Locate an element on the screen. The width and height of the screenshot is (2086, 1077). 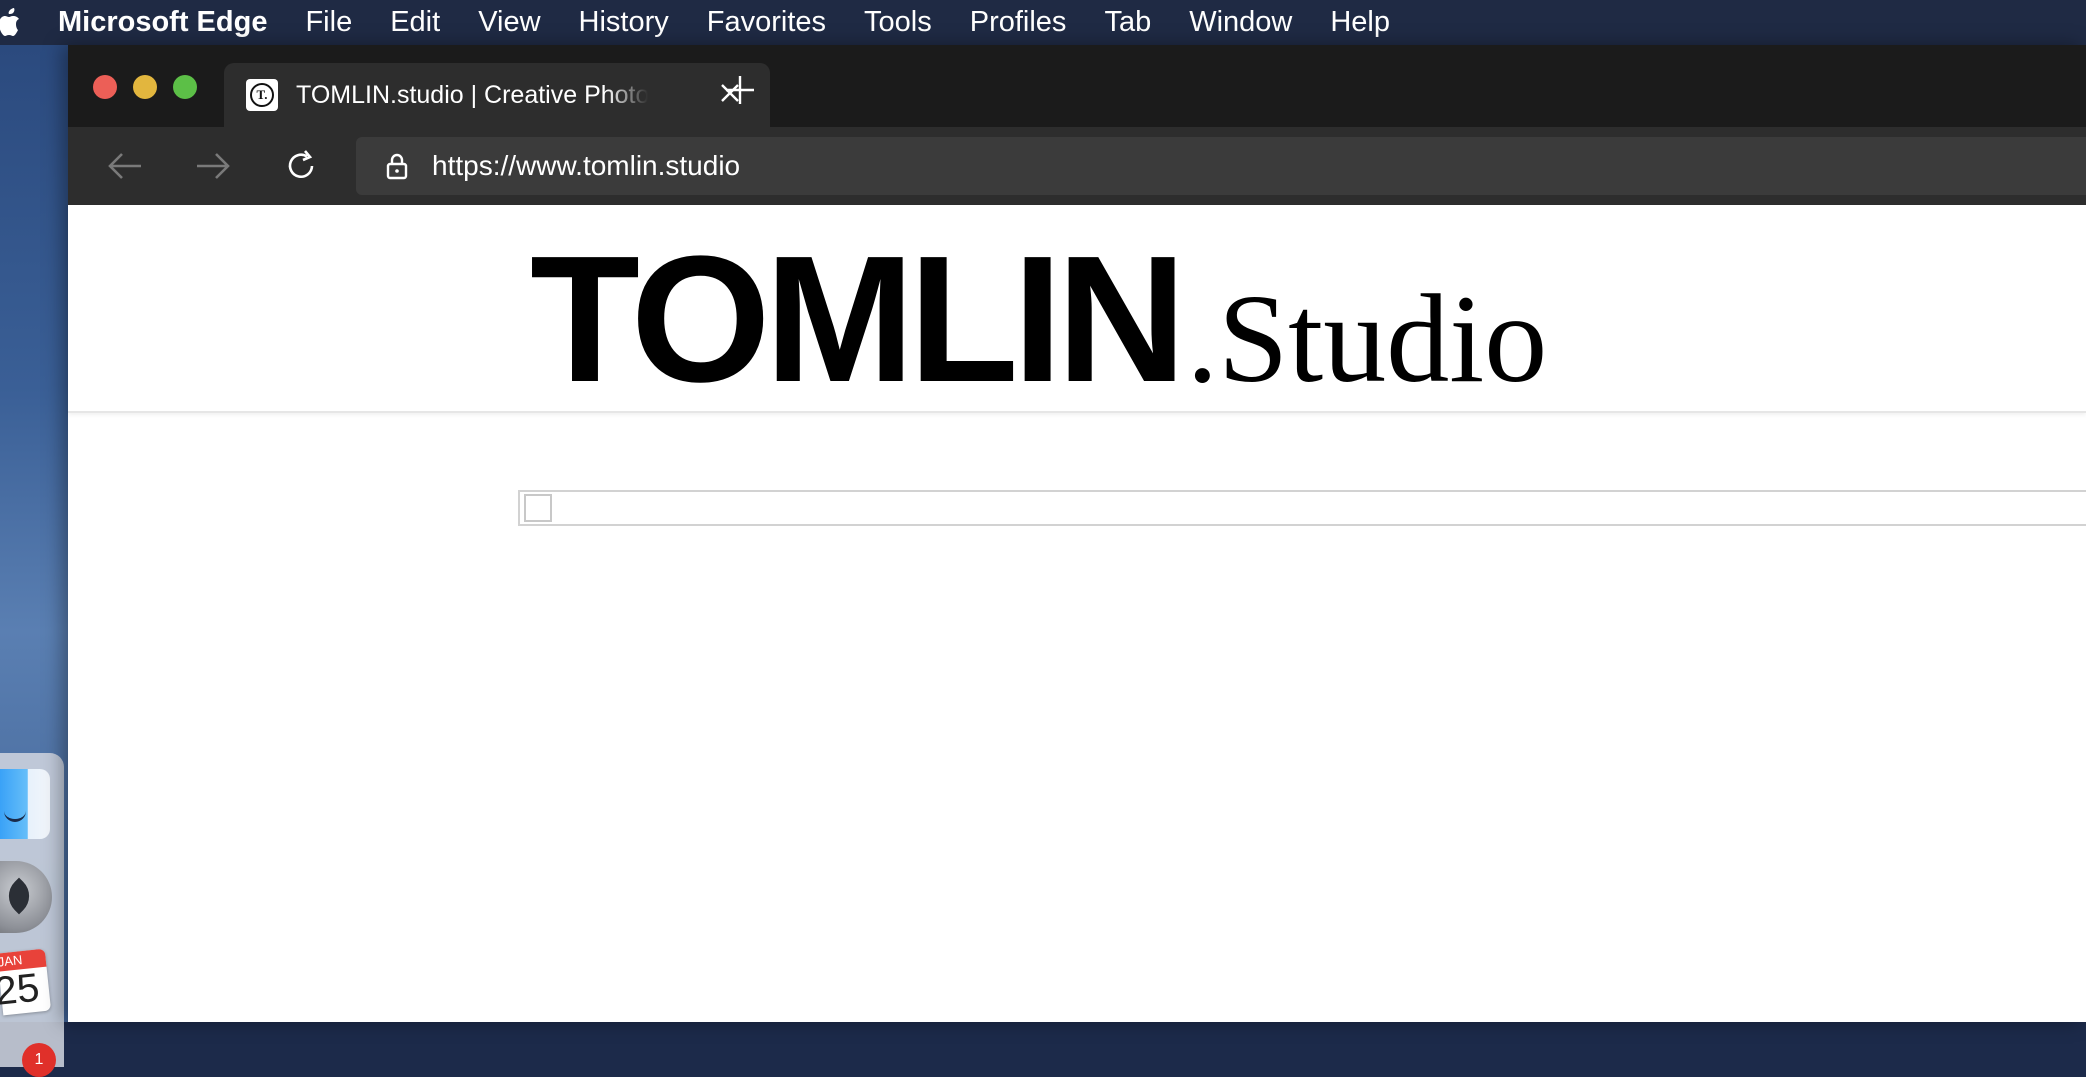
dock: JAN 25 1 is located at coordinates (32, 915).